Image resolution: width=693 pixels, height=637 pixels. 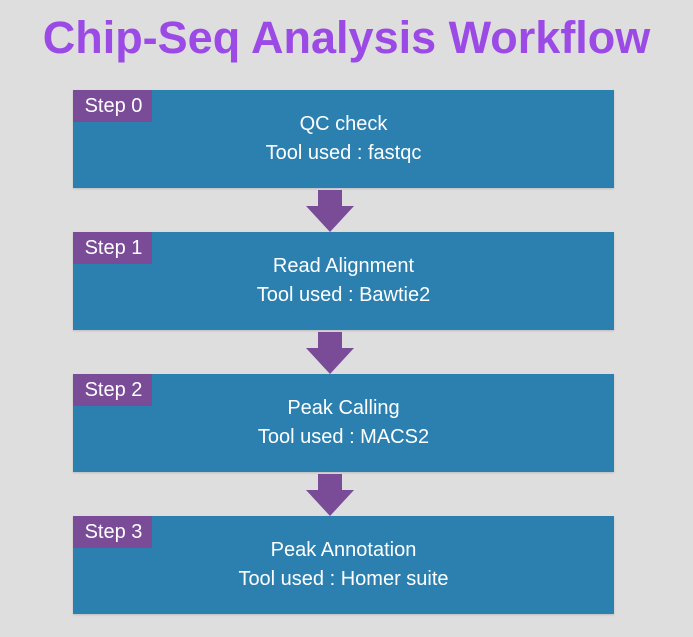 I want to click on step-1-tool: Tool used : Bawtie2, so click(x=343, y=295).